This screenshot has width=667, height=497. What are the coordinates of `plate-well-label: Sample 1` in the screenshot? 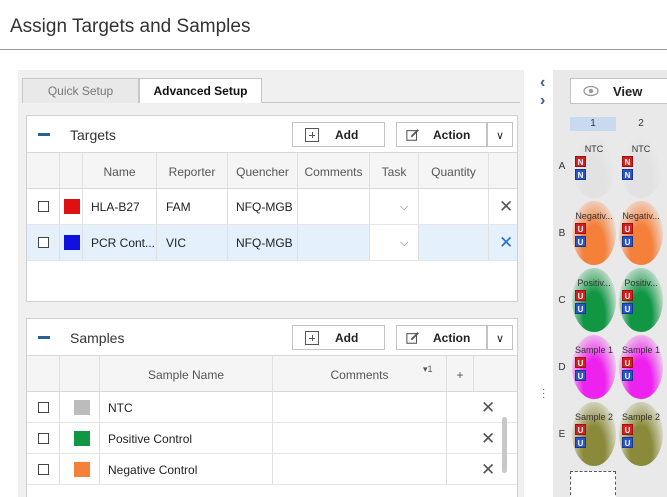 It's located at (641, 350).